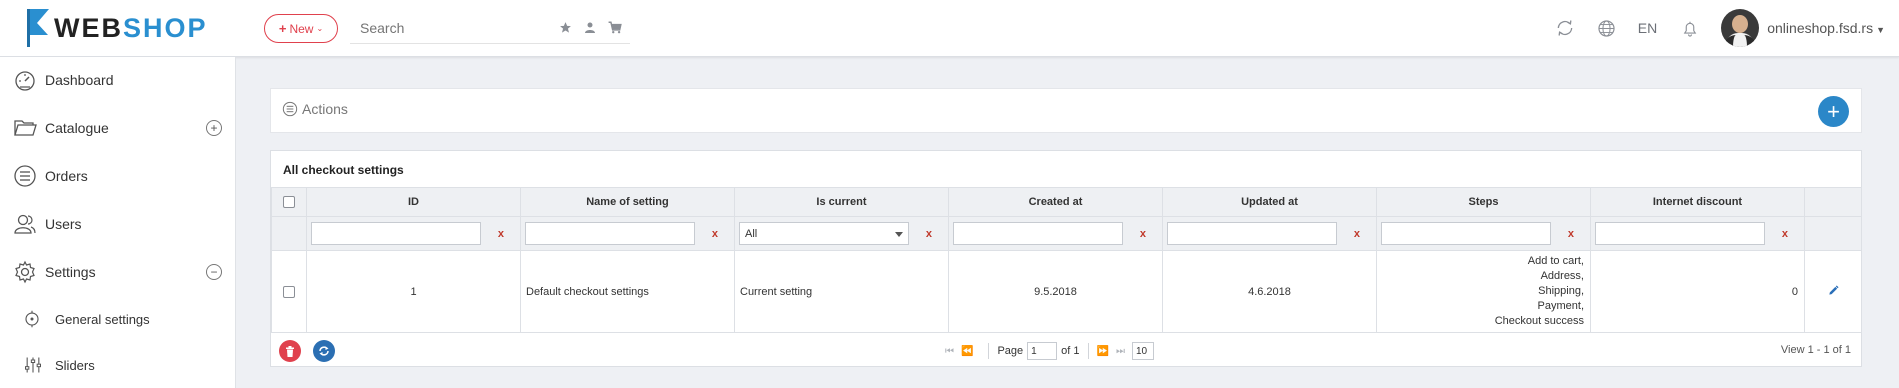 The image size is (1899, 388). What do you see at coordinates (118, 365) in the screenshot?
I see `sidebar-item-sliders: Sliders` at bounding box center [118, 365].